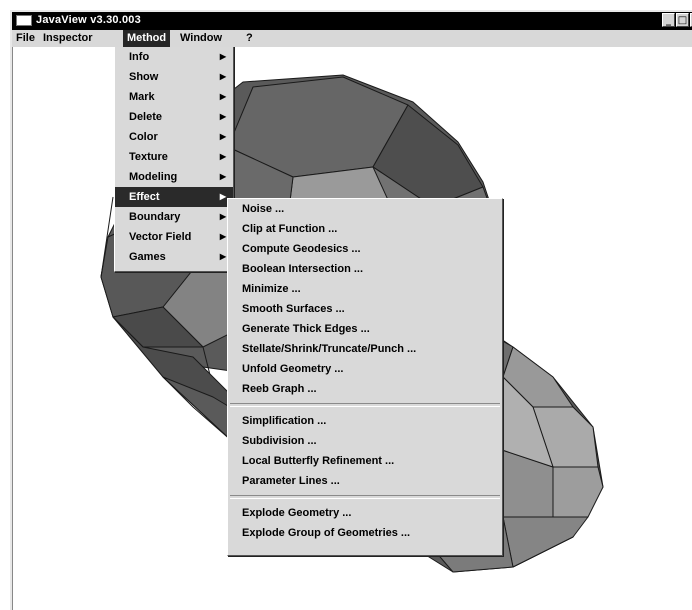  Describe the element at coordinates (146, 117) in the screenshot. I see `menu-item-label: Delete` at that location.